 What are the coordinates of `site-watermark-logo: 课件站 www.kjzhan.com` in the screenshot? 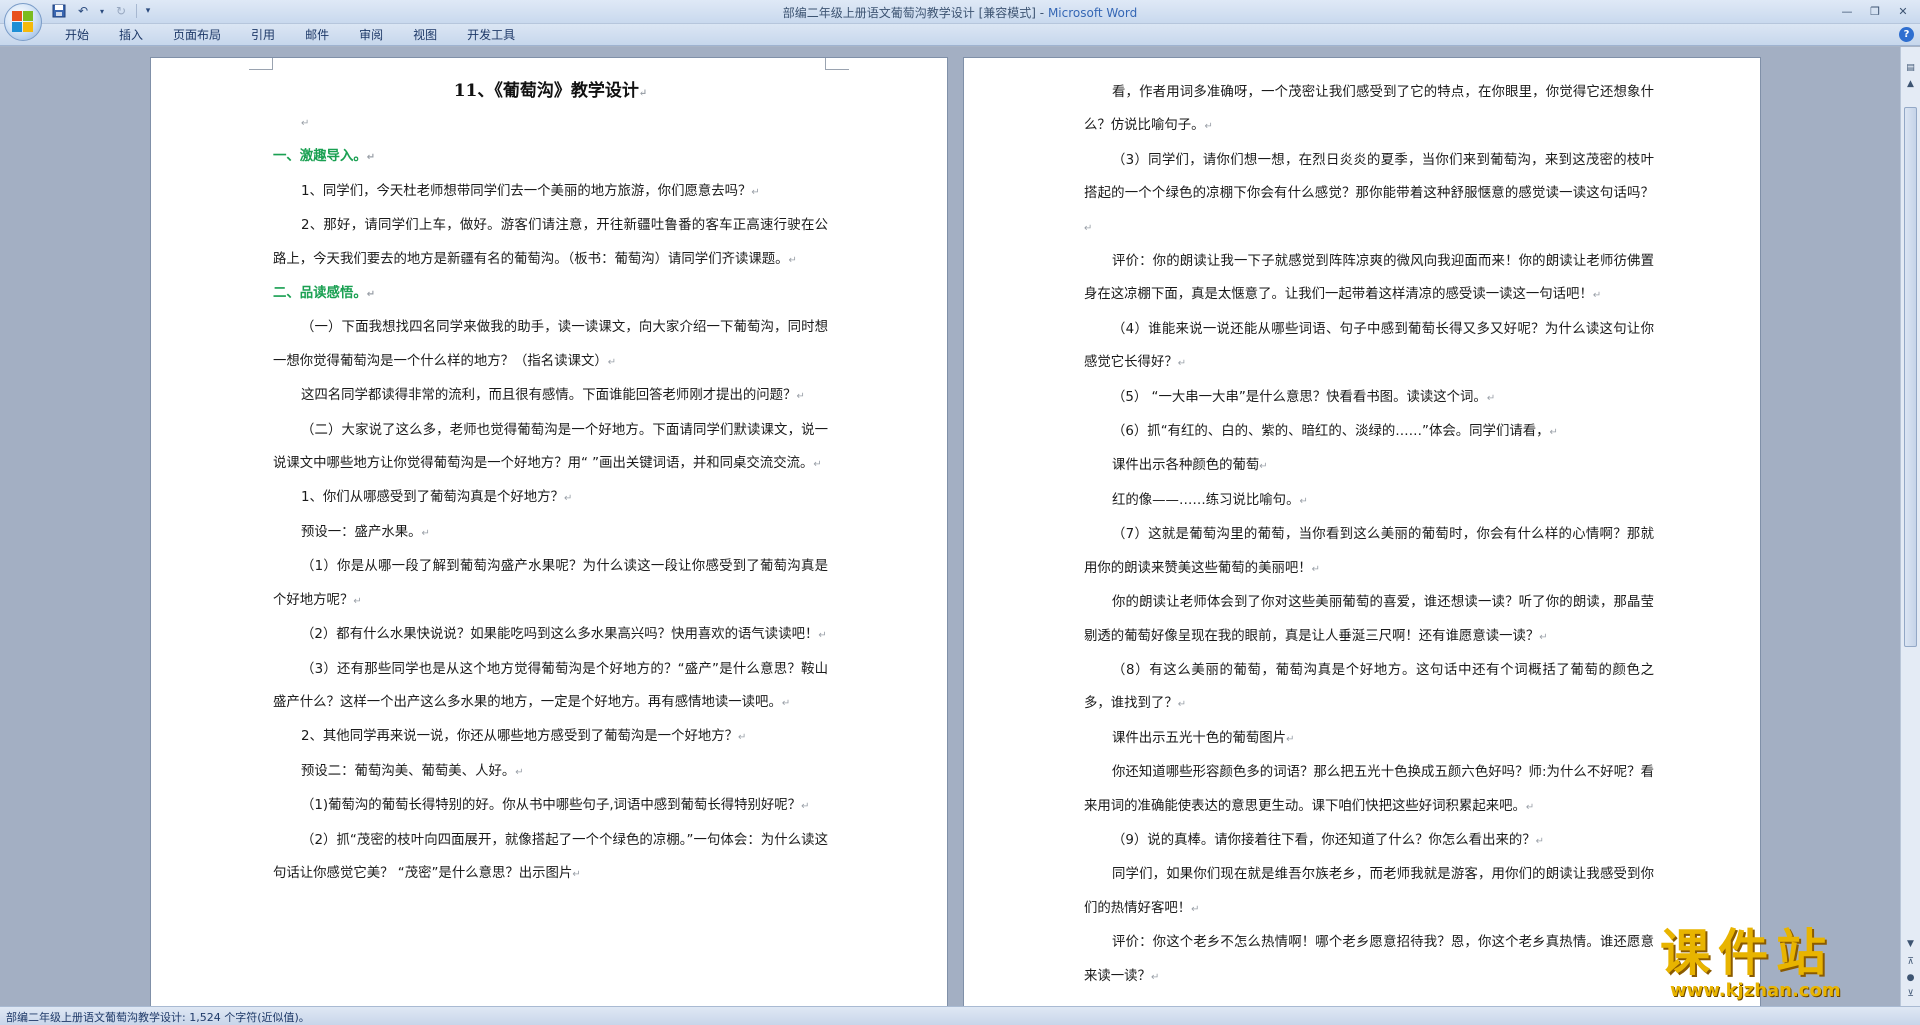 It's located at (1780, 966).